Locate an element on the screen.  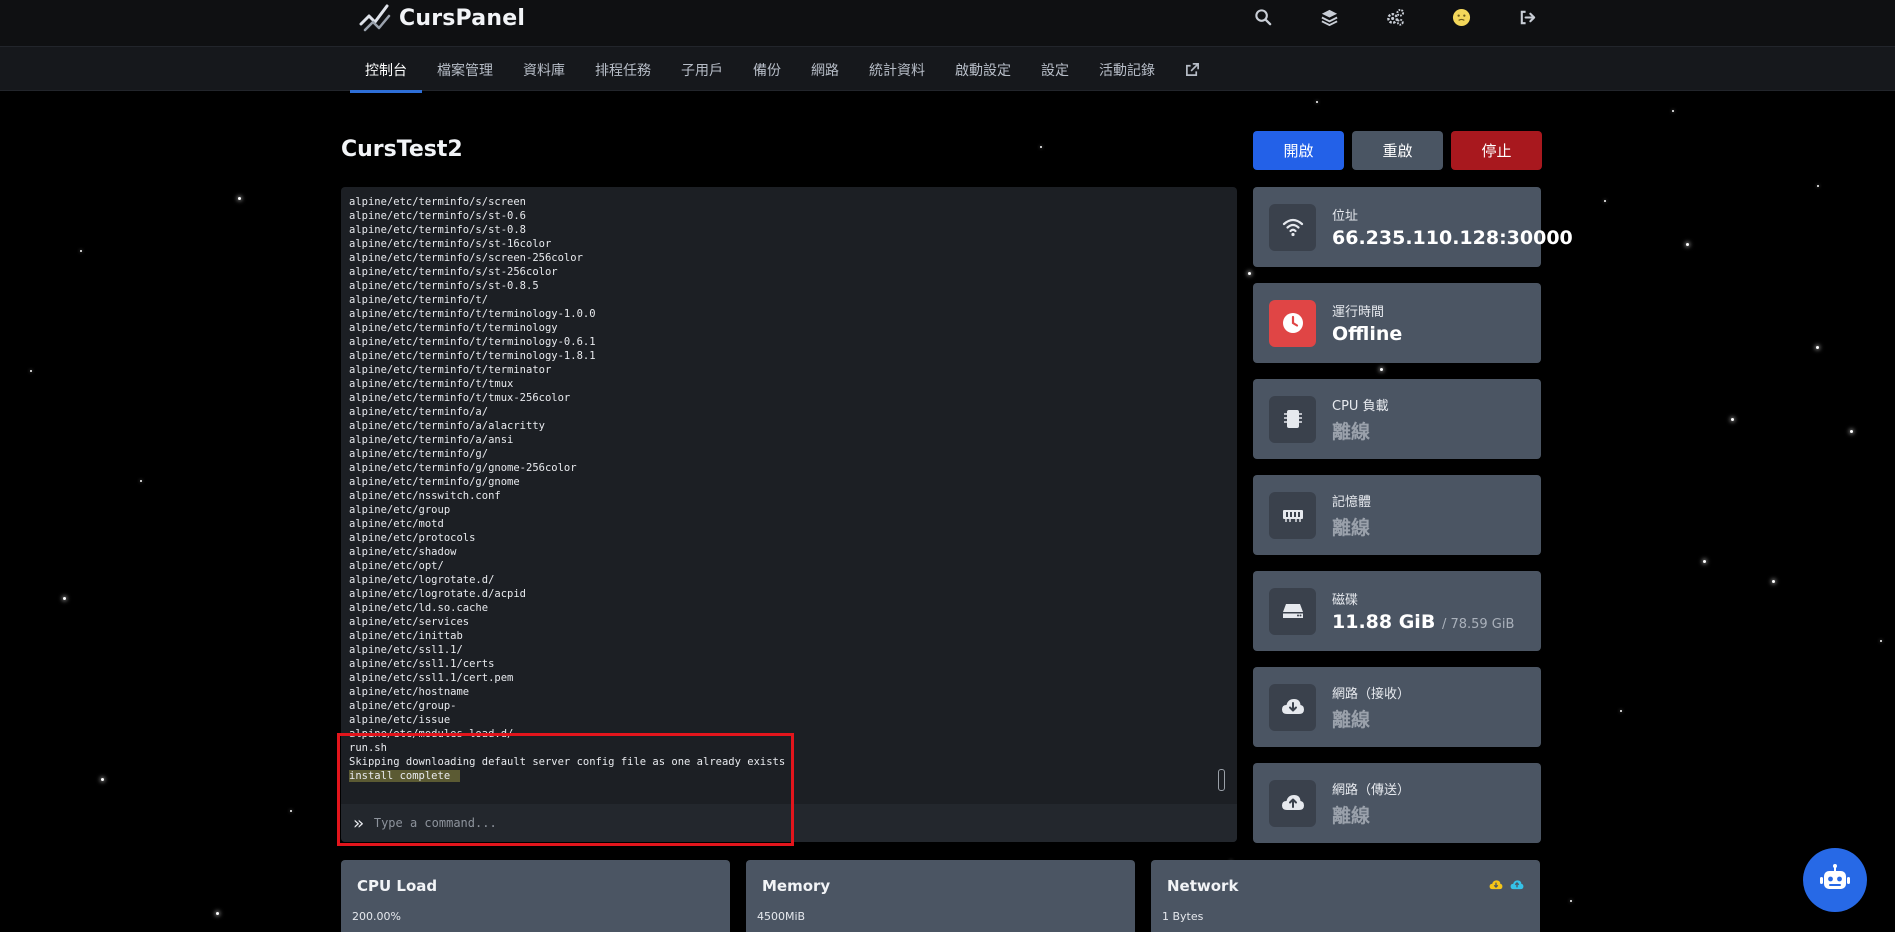
console-line-text: alpine/etc/terminfo/a/ansi is located at coordinates (431, 440).